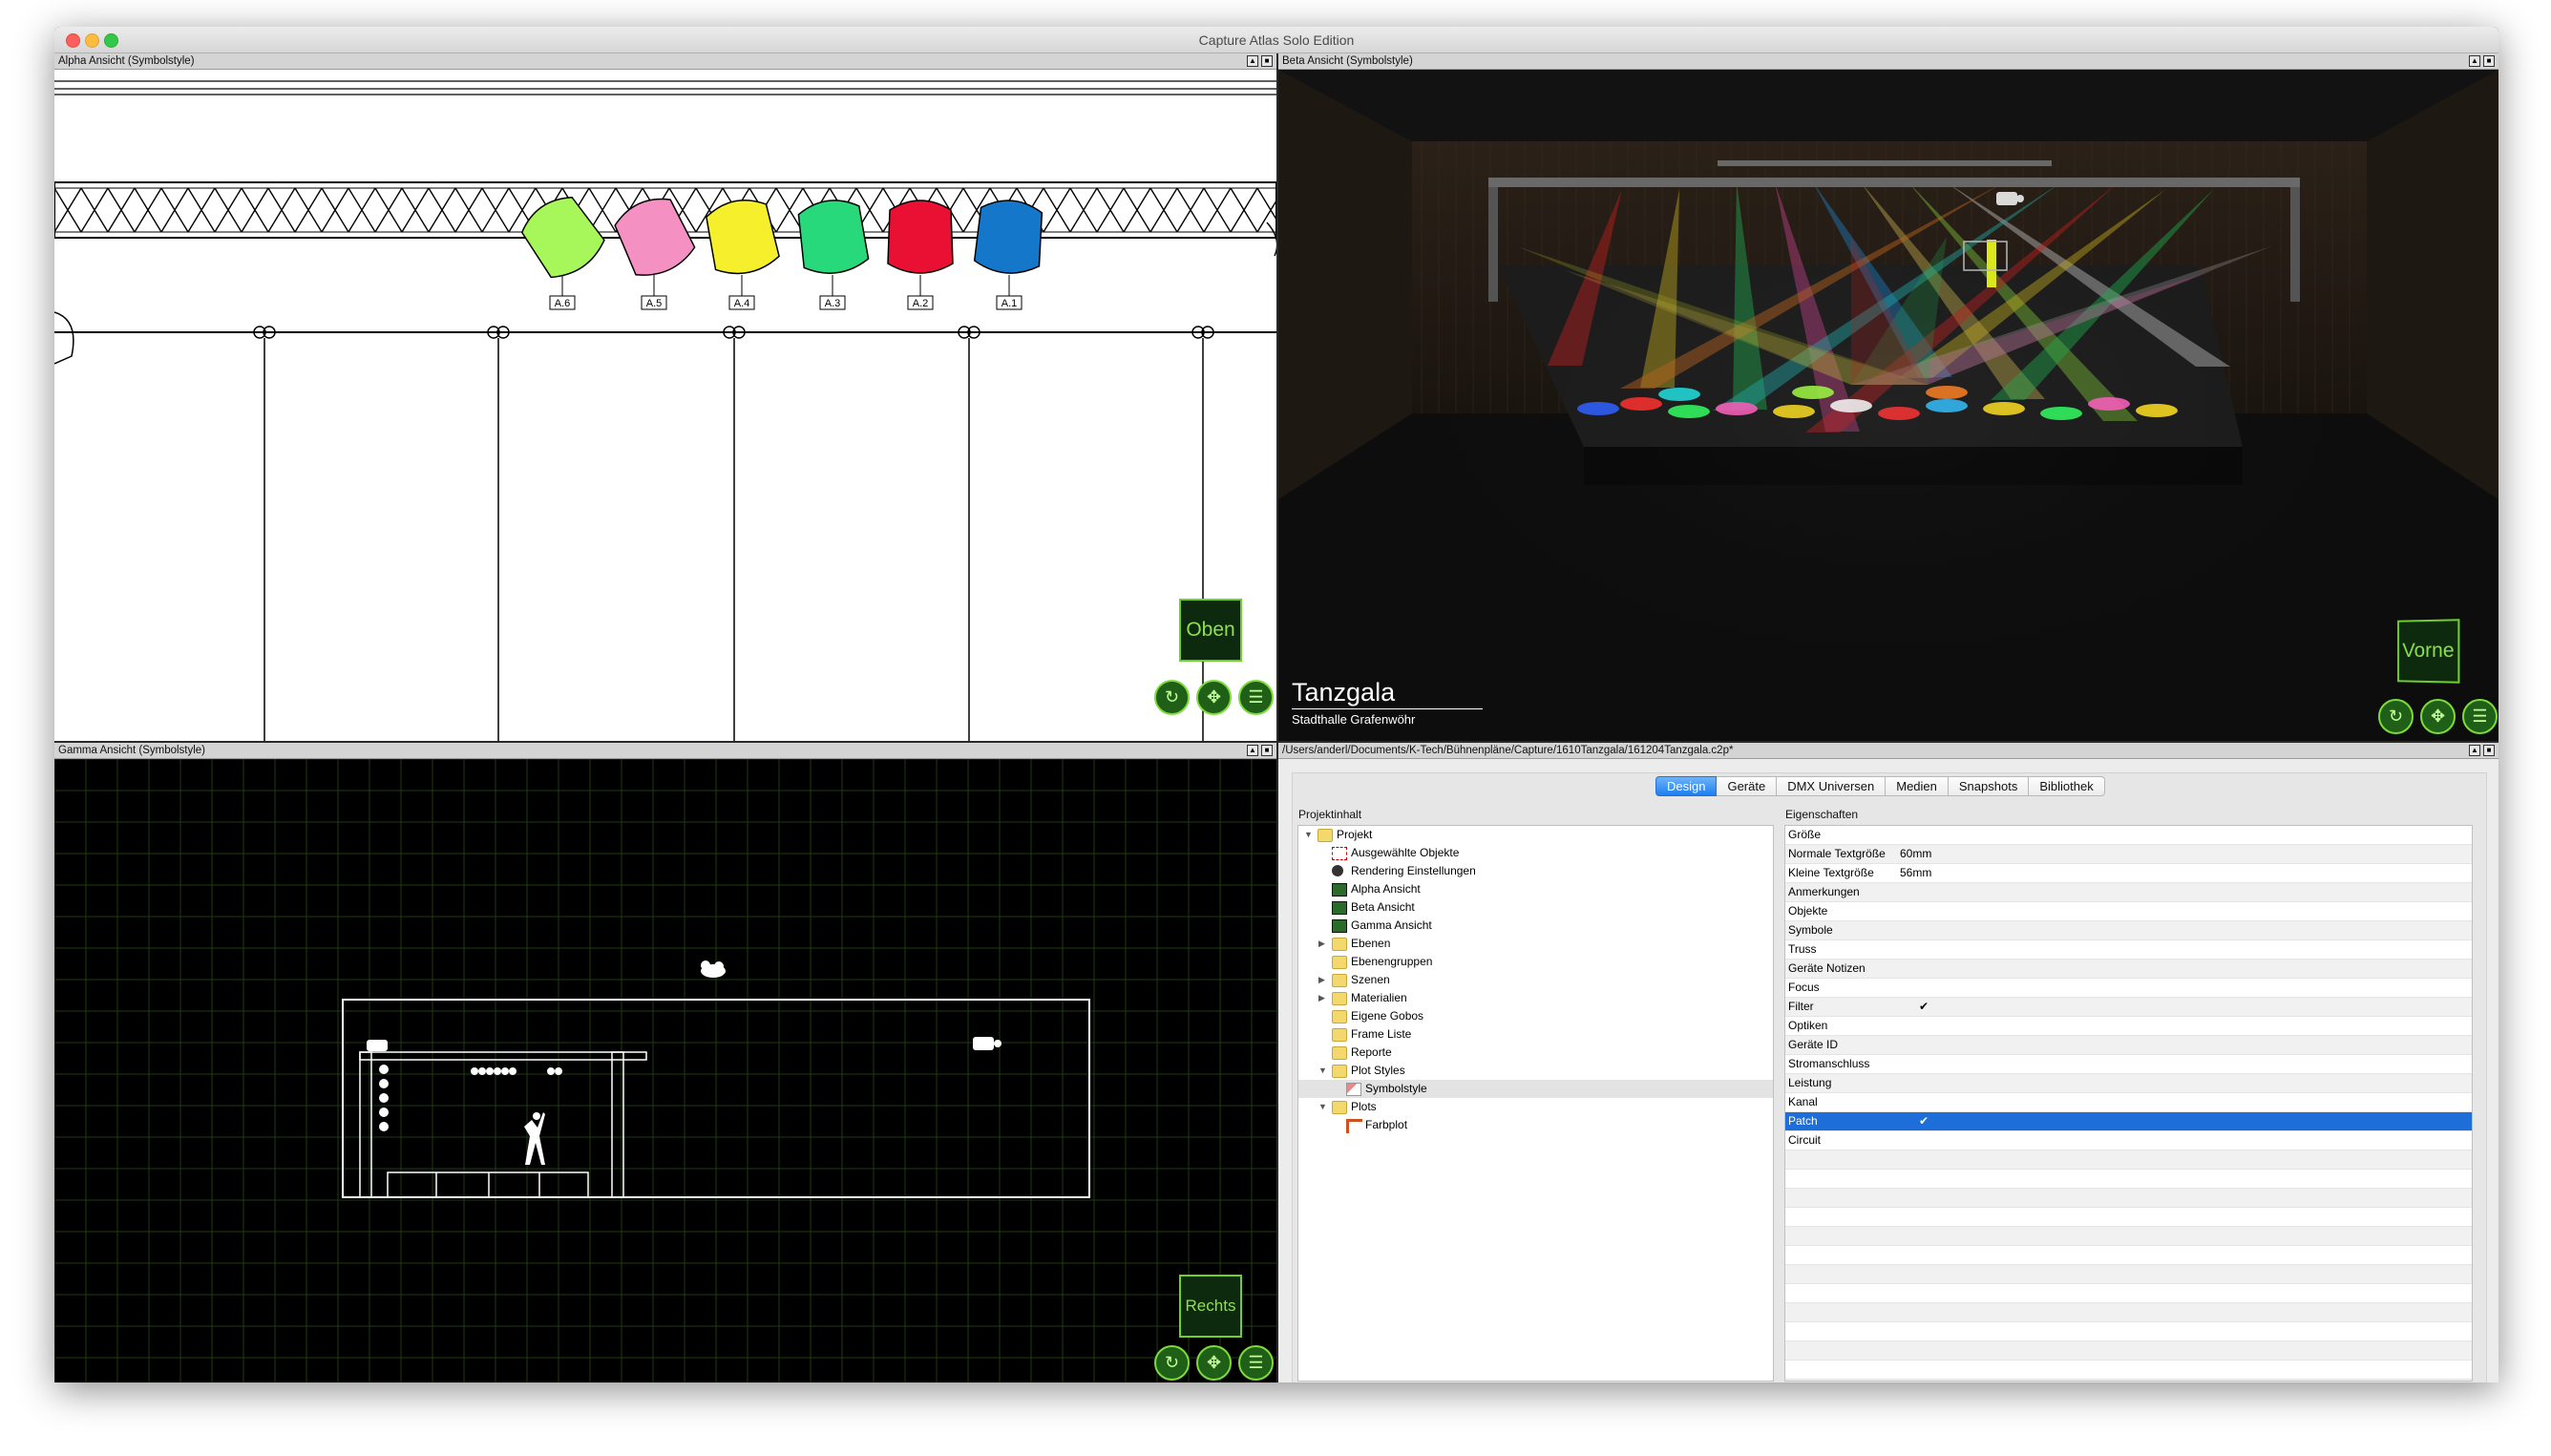 This screenshot has width=2551, height=1456. Describe the element at coordinates (1535, 944) in the screenshot. I see `tree-item: ▶ Ebenen` at that location.